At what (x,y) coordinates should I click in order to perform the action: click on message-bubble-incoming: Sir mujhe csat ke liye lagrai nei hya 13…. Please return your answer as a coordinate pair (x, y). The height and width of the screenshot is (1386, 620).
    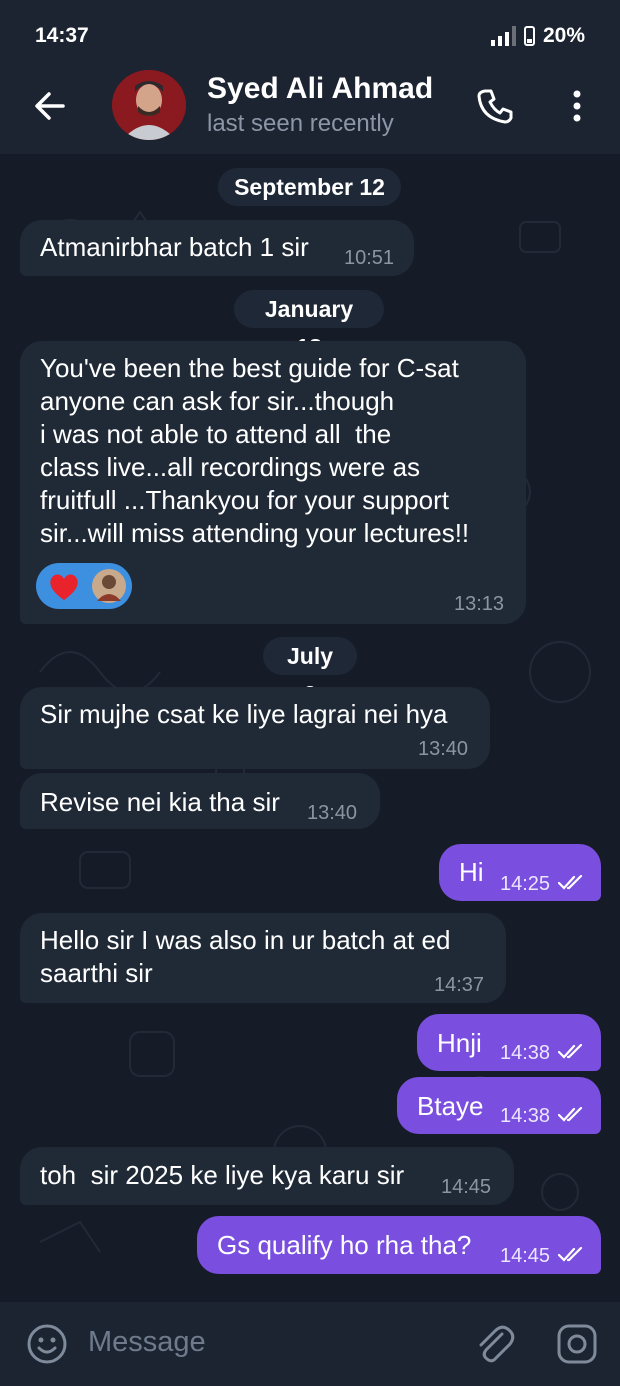
    Looking at the image, I should click on (255, 728).